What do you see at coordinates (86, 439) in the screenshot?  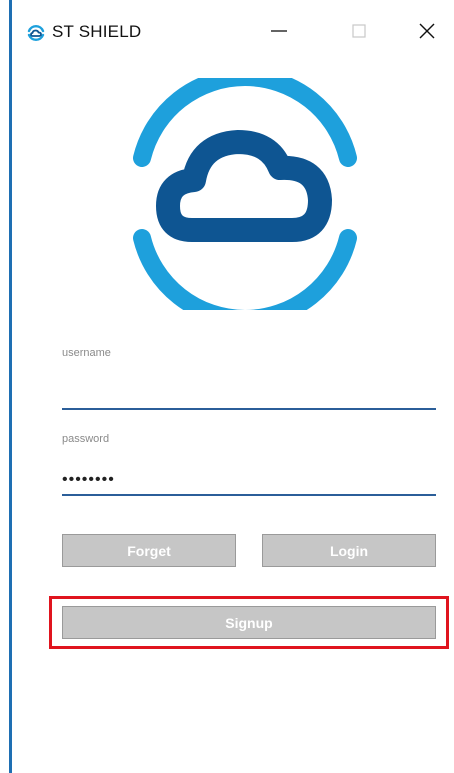 I see `password-label: password` at bounding box center [86, 439].